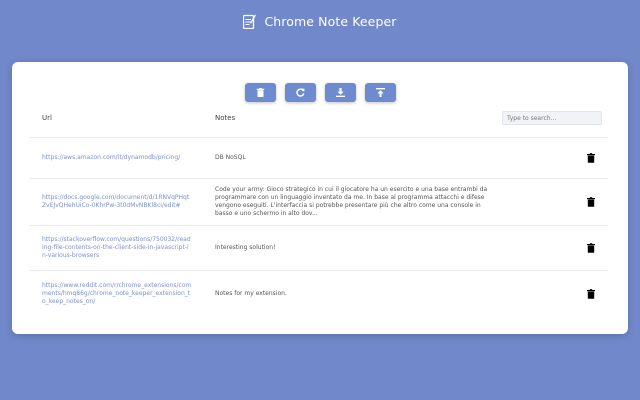  Describe the element at coordinates (47, 118) in the screenshot. I see `url-column-header: Url` at that location.